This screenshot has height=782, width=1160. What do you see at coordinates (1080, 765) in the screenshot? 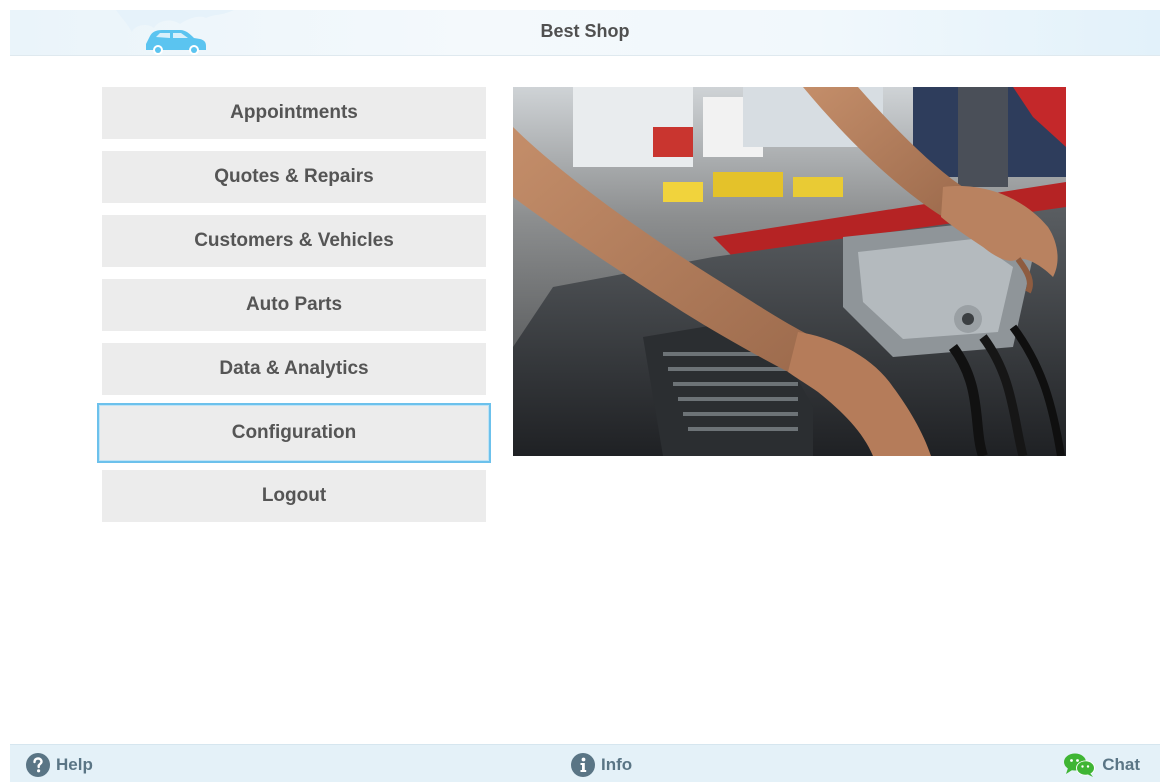
I see `chat-bubbles-icon` at bounding box center [1080, 765].